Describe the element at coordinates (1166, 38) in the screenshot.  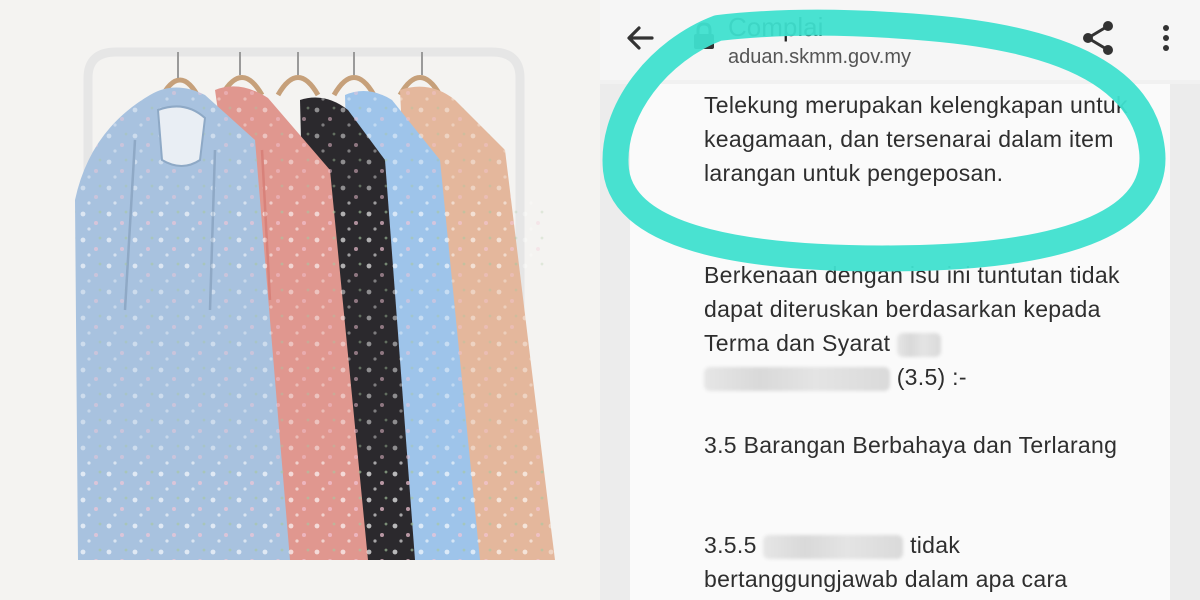
I see `more-vertical-icon` at that location.